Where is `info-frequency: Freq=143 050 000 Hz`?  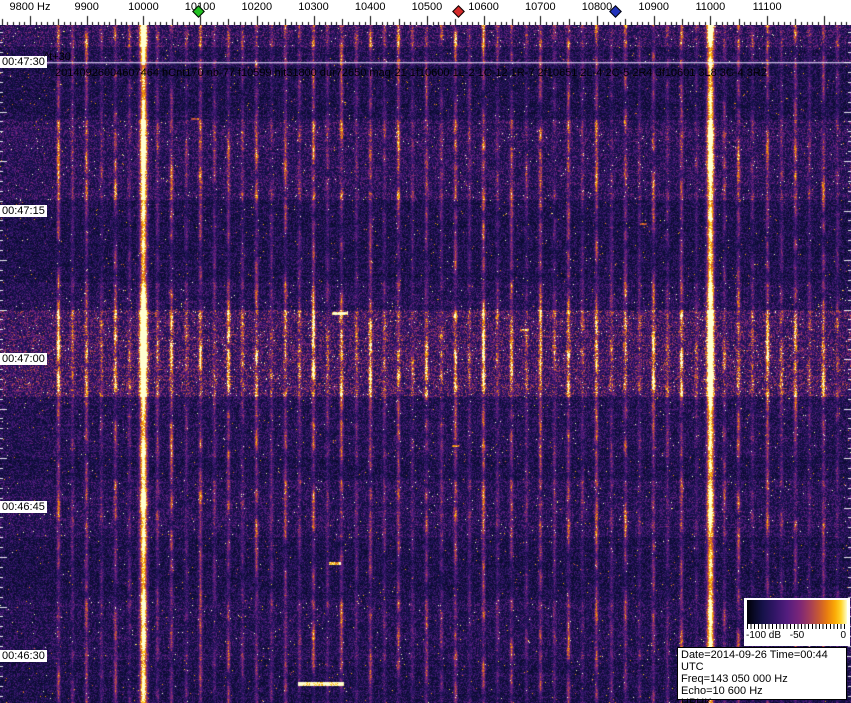 info-frequency: Freq=143 050 000 Hz is located at coordinates (734, 679).